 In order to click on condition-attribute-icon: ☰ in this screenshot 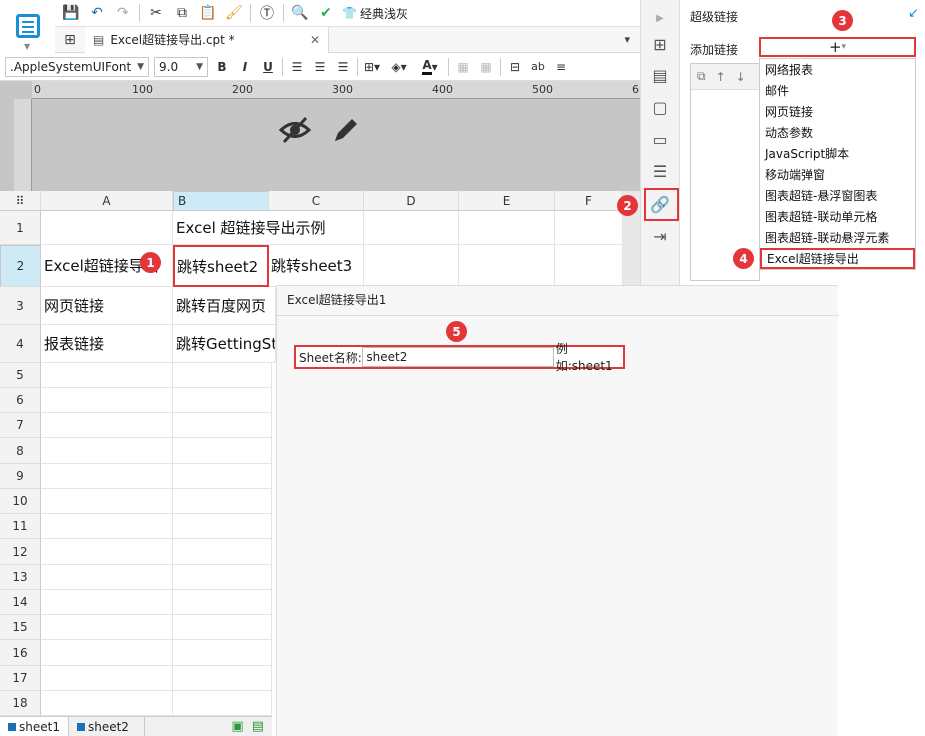, I will do `click(660, 171)`.